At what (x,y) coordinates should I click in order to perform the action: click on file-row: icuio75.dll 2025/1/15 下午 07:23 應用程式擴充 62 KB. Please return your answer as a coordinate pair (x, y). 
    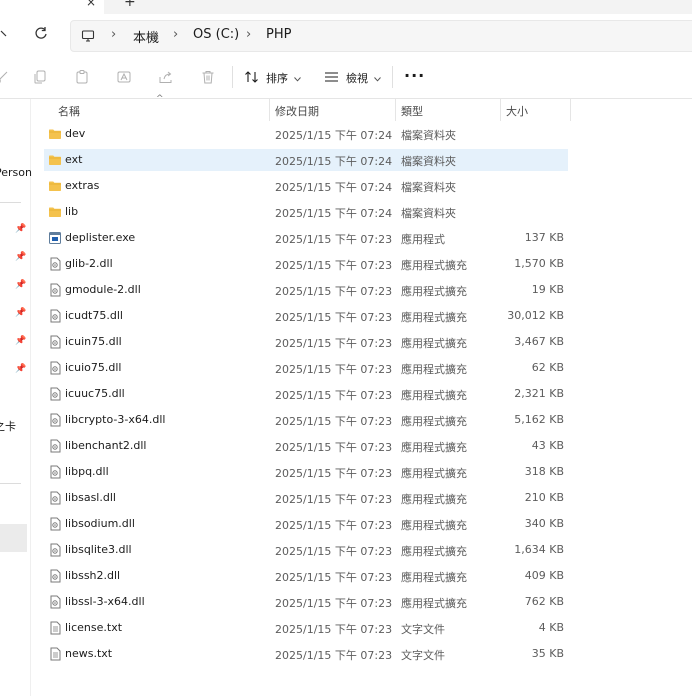
    Looking at the image, I should click on (306, 368).